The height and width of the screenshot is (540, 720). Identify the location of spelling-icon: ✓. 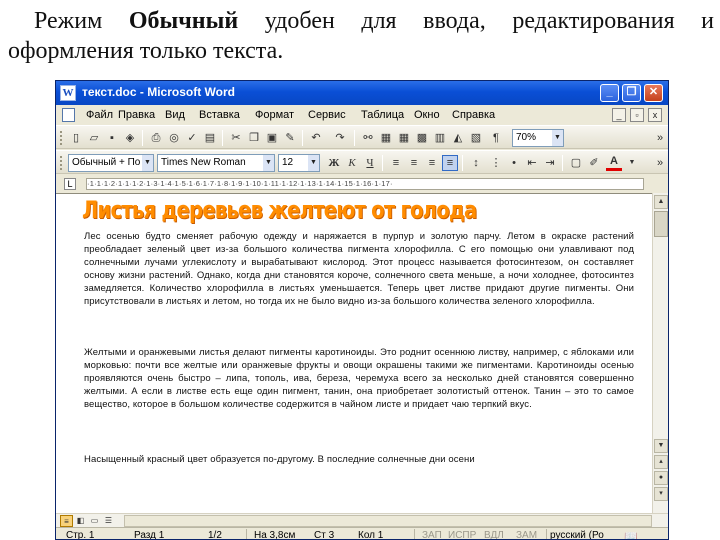
(192, 138).